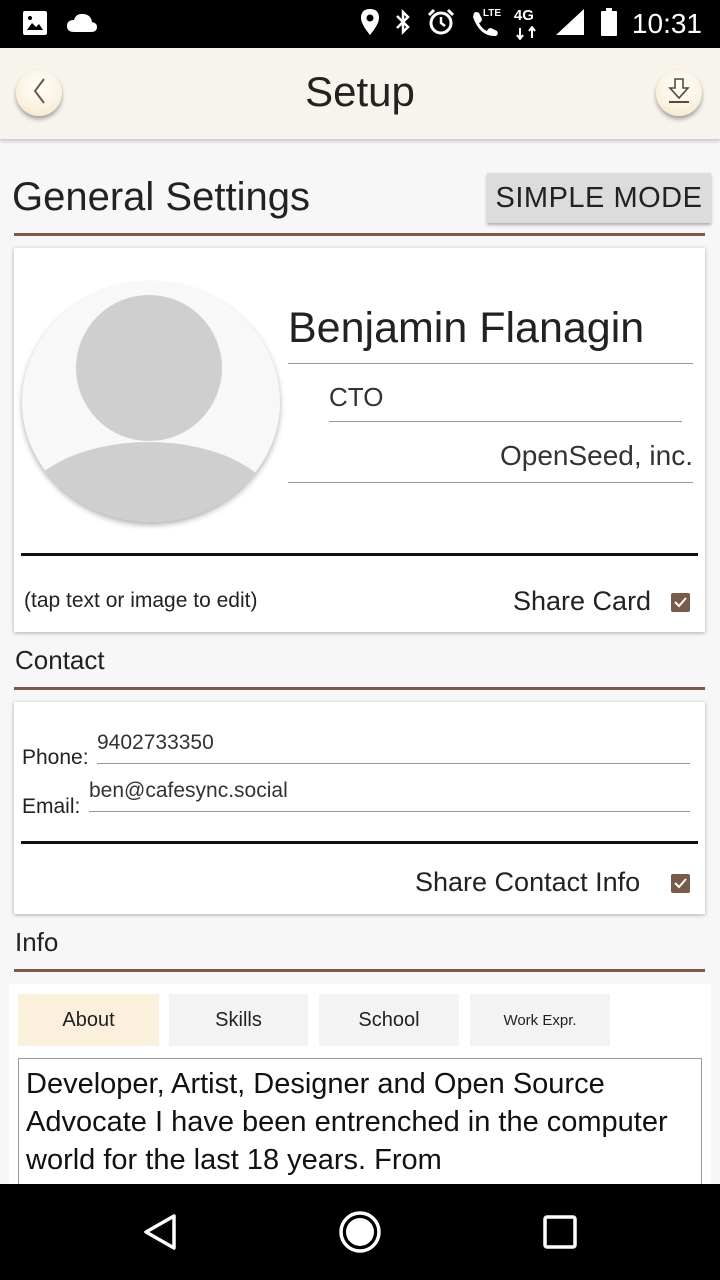  I want to click on share-card-label: Share Card, so click(582, 601).